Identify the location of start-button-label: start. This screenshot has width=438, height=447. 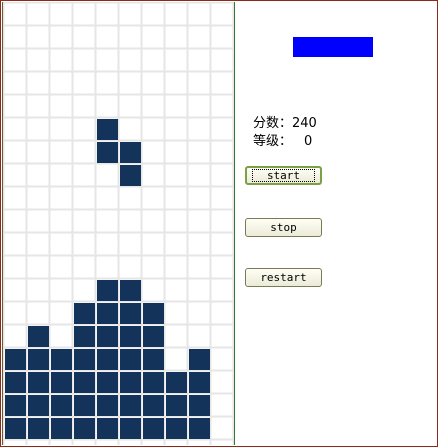
(283, 175).